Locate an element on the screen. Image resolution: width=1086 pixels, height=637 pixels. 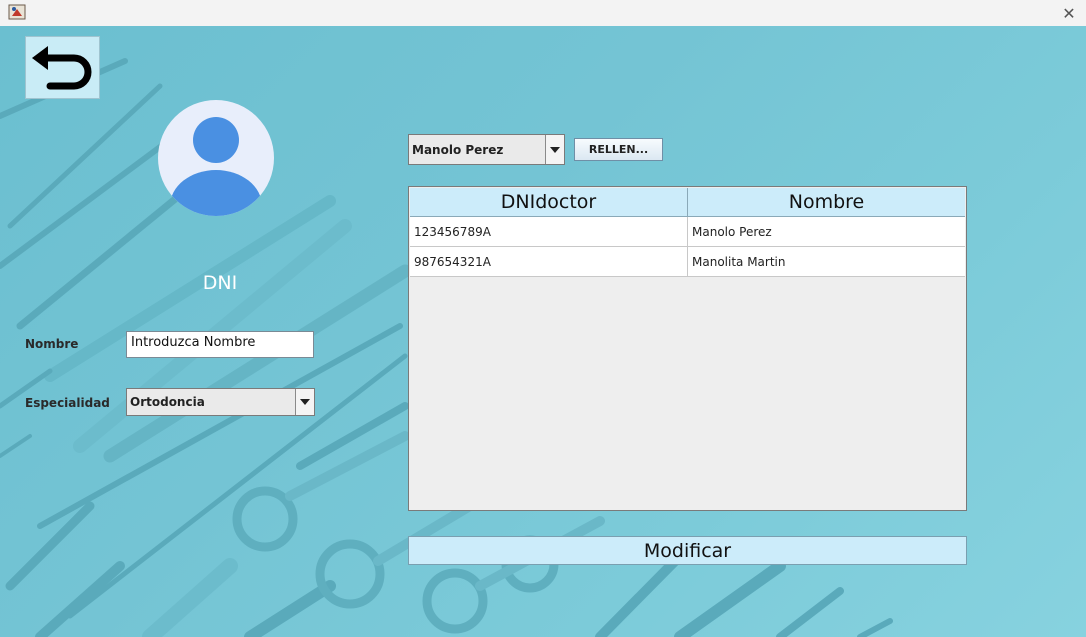
table-row: 987654321A Manolita Martin is located at coordinates (687, 262).